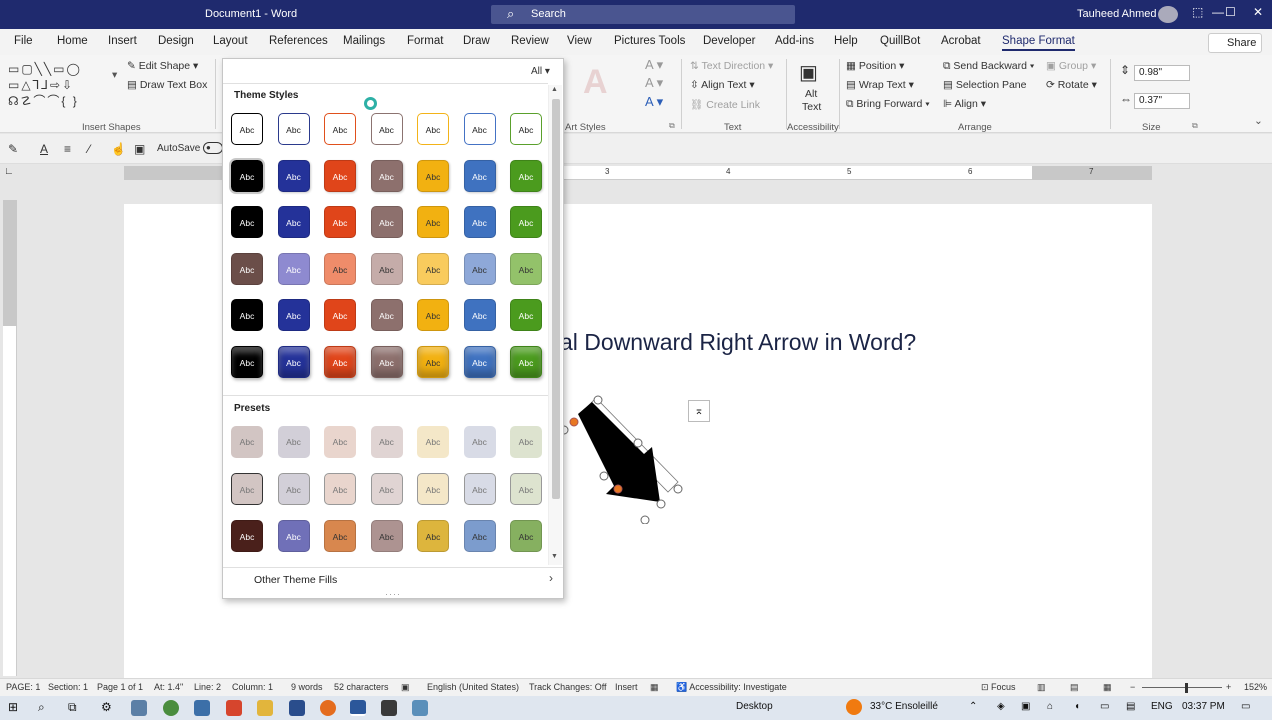 The width and height of the screenshot is (1272, 720). What do you see at coordinates (1077, 706) in the screenshot?
I see `volume-icon: ◖` at bounding box center [1077, 706].